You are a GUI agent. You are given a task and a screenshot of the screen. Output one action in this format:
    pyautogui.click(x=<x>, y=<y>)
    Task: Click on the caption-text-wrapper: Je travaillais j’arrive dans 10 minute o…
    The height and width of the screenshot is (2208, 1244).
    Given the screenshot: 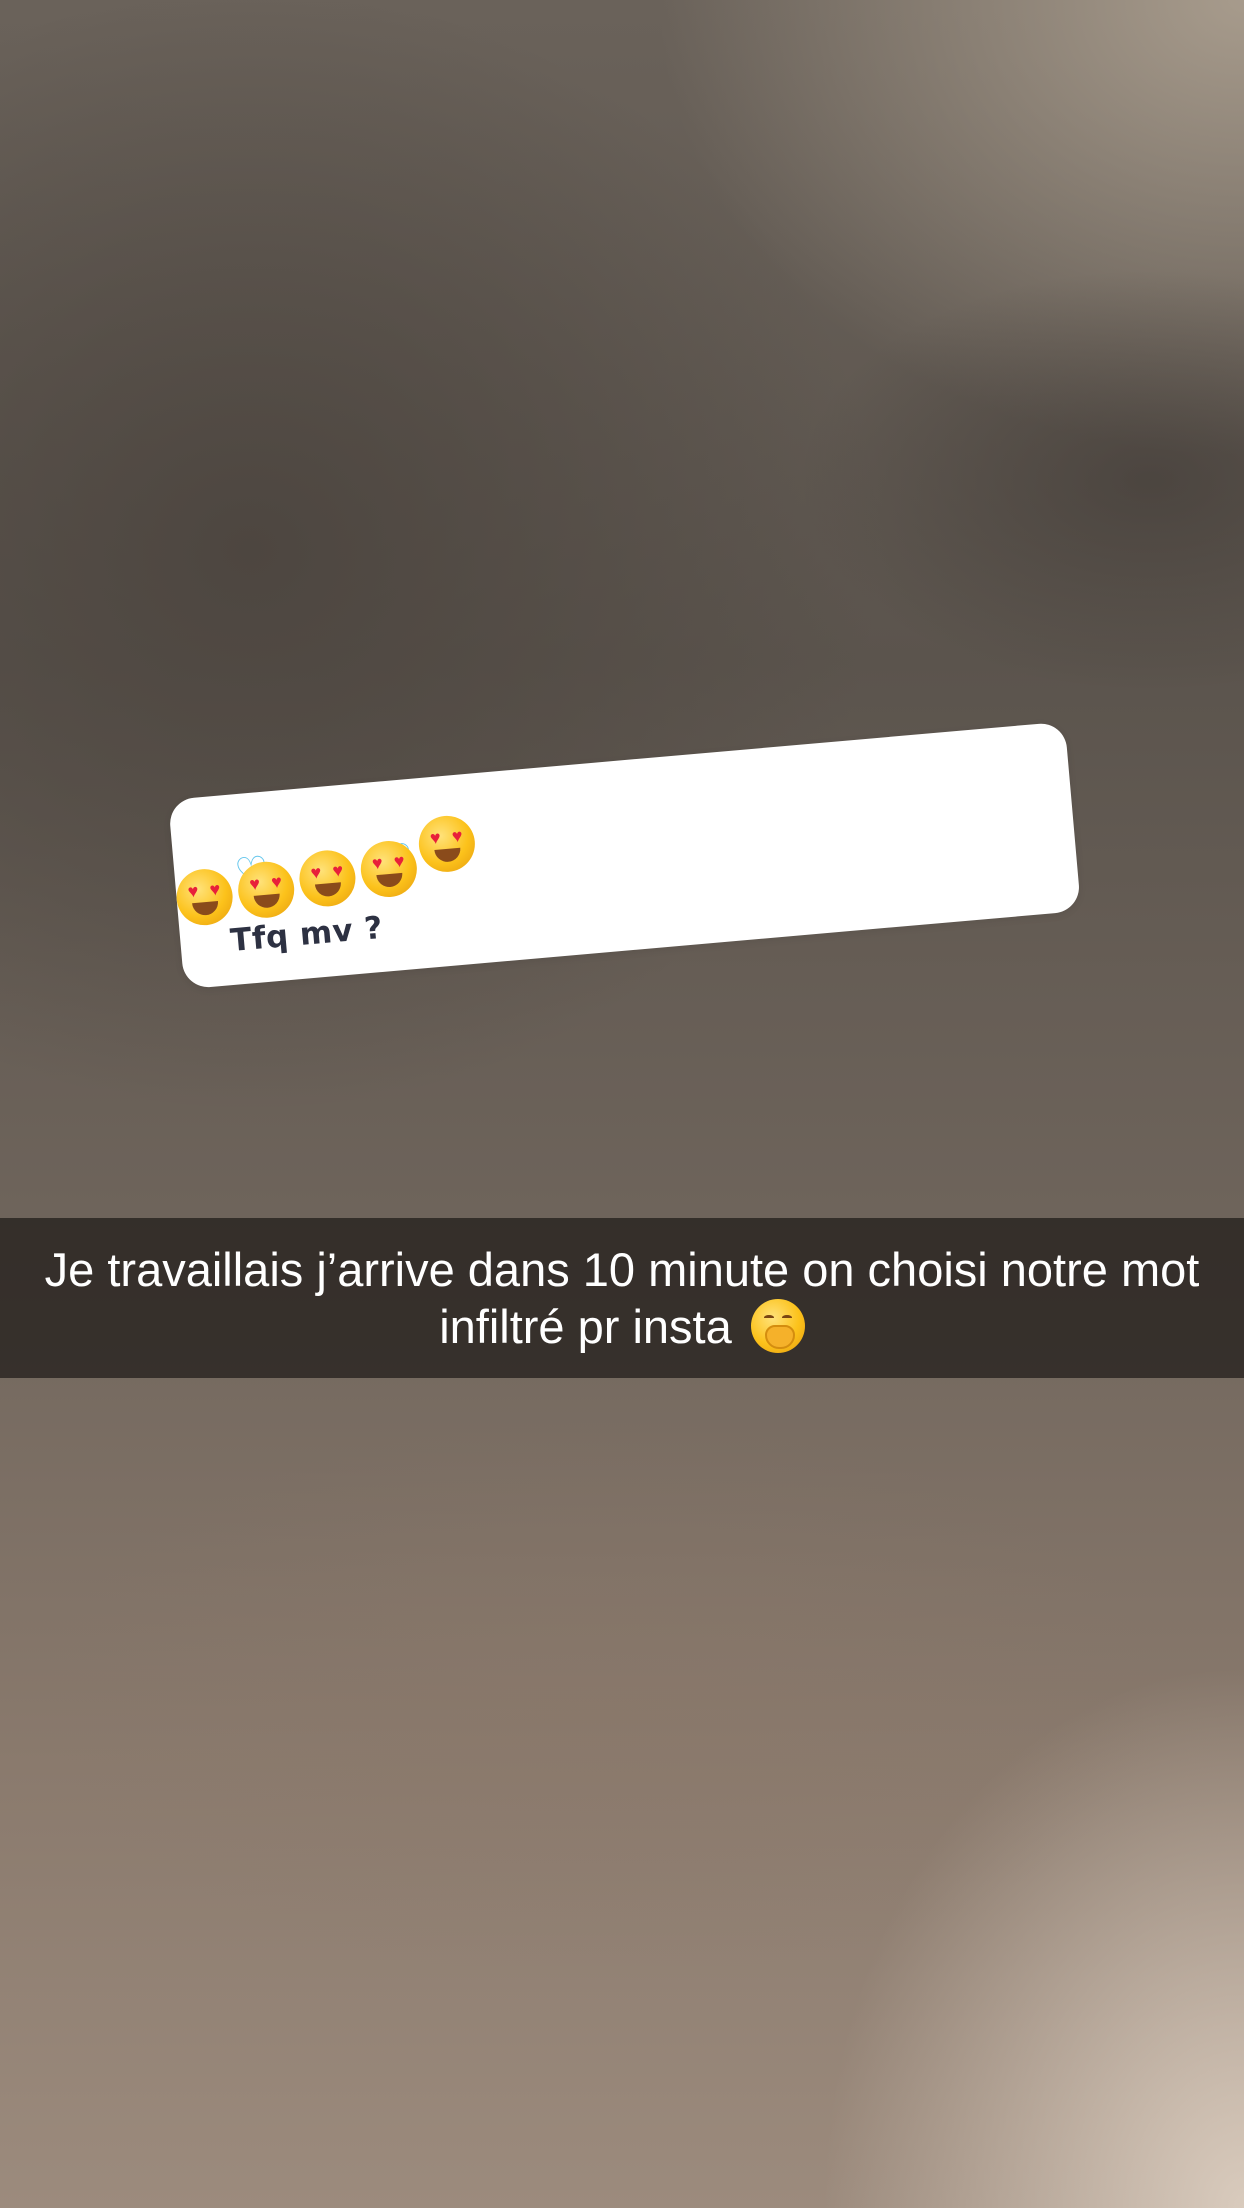 What is the action you would take?
    pyautogui.click(x=622, y=1298)
    